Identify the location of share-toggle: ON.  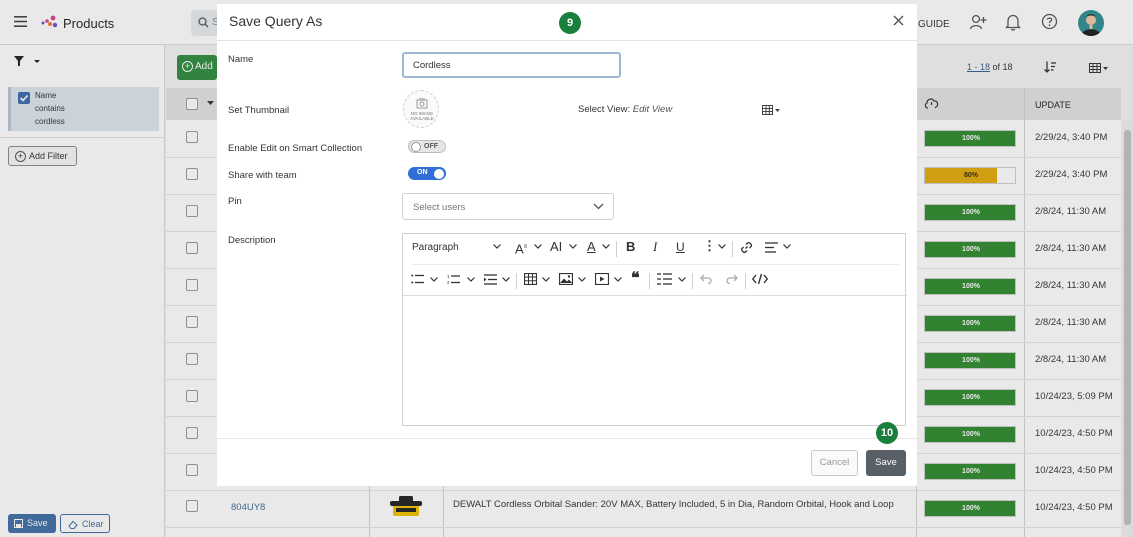
(427, 173).